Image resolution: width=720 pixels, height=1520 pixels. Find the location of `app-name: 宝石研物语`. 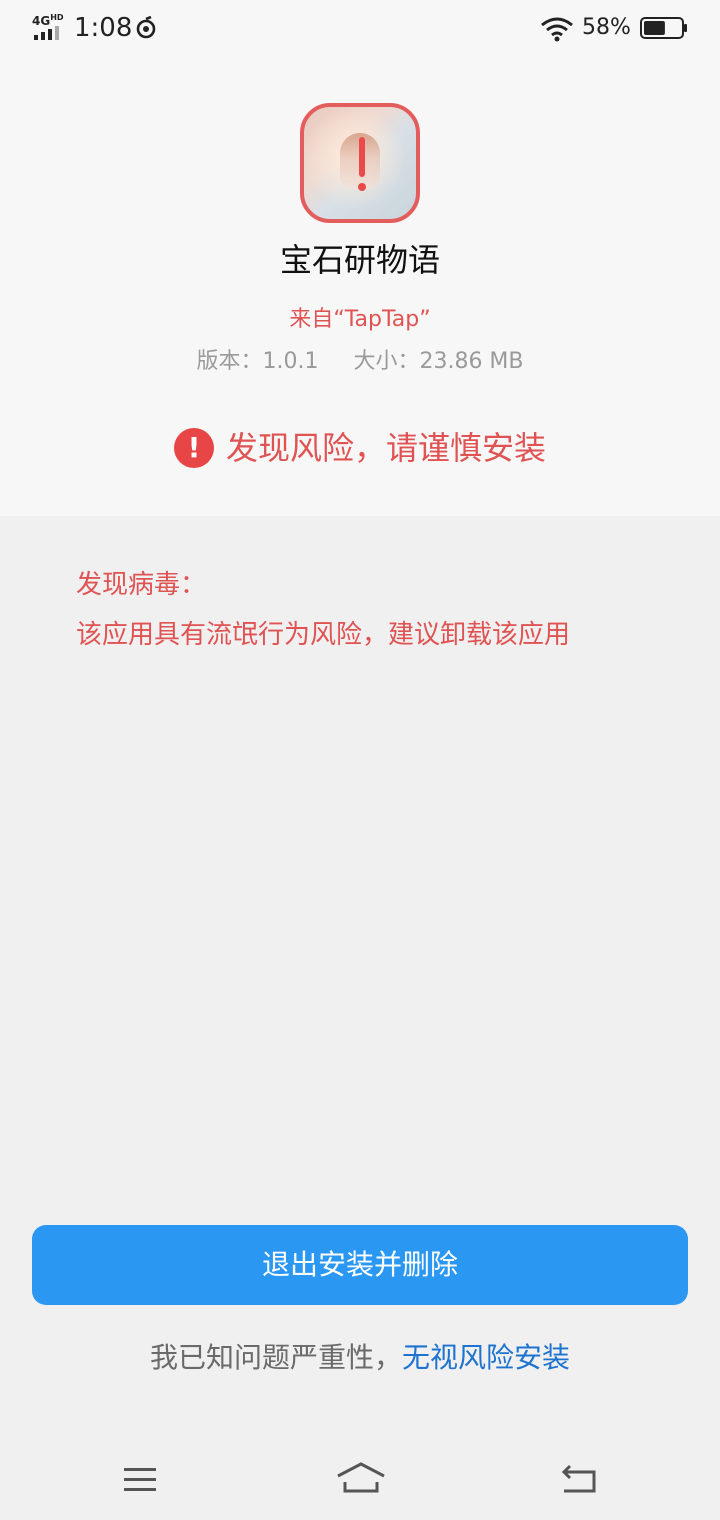

app-name: 宝石研物语 is located at coordinates (359, 260).